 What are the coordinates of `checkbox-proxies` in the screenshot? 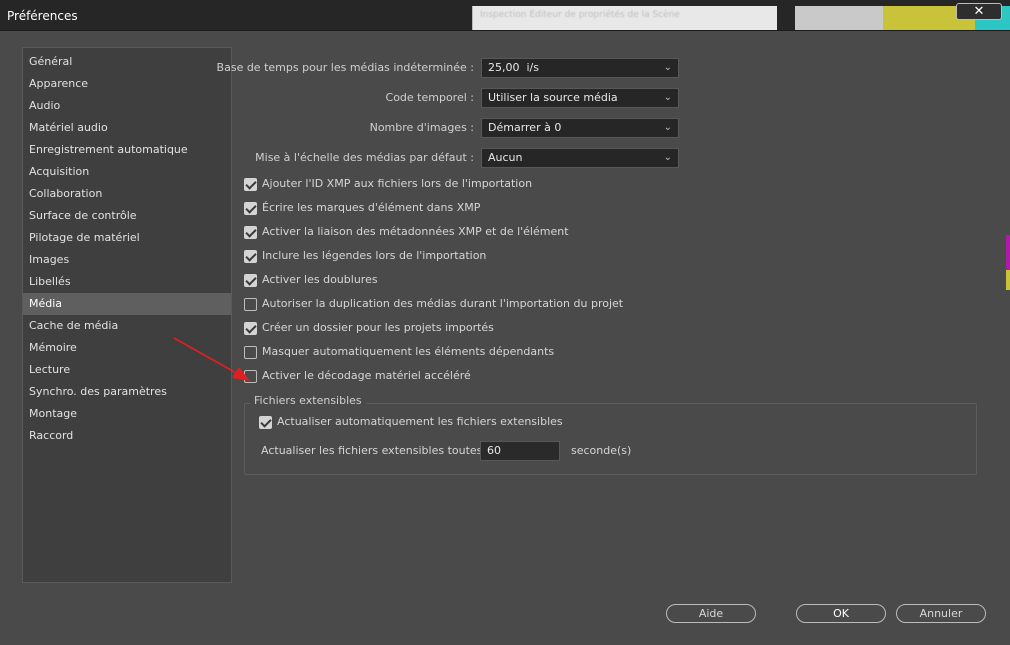 It's located at (250, 280).